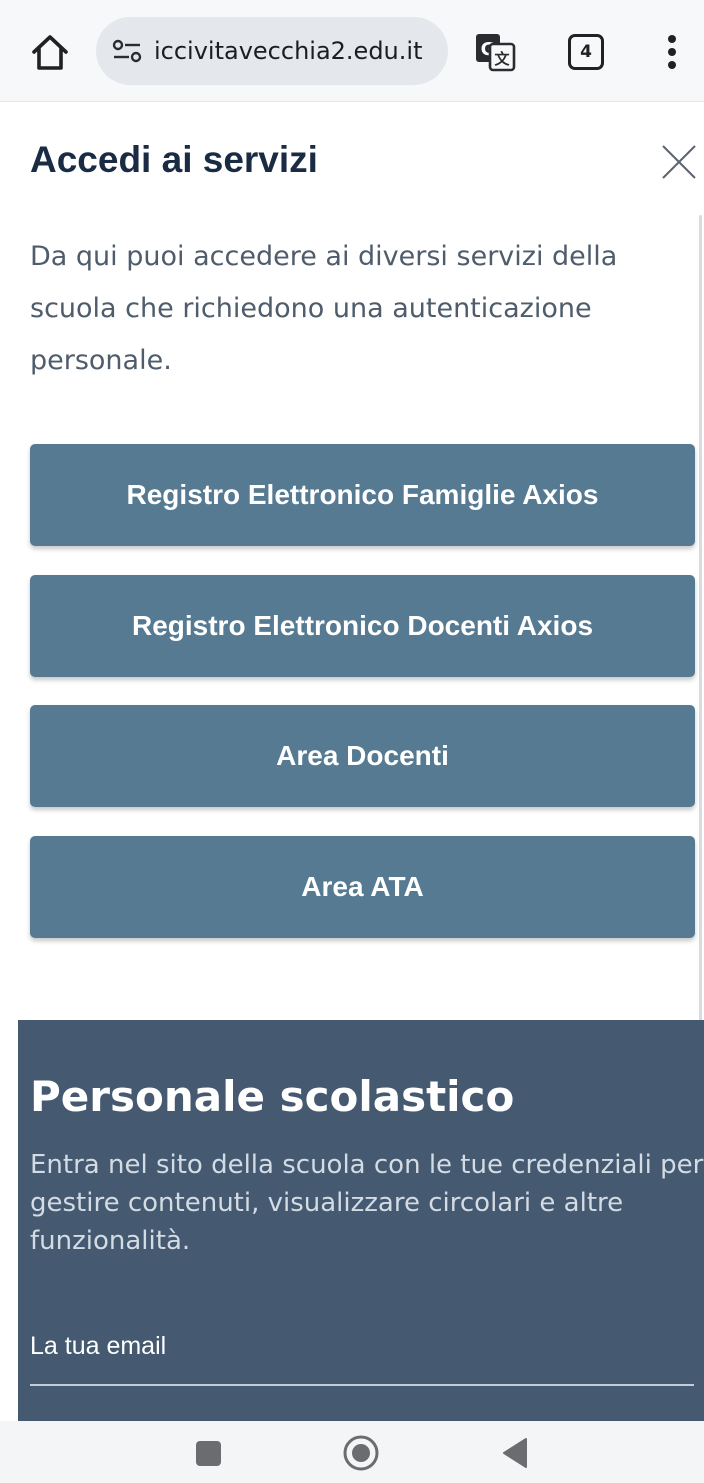 This screenshot has width=704, height=1483. I want to click on back-icon, so click(514, 1453).